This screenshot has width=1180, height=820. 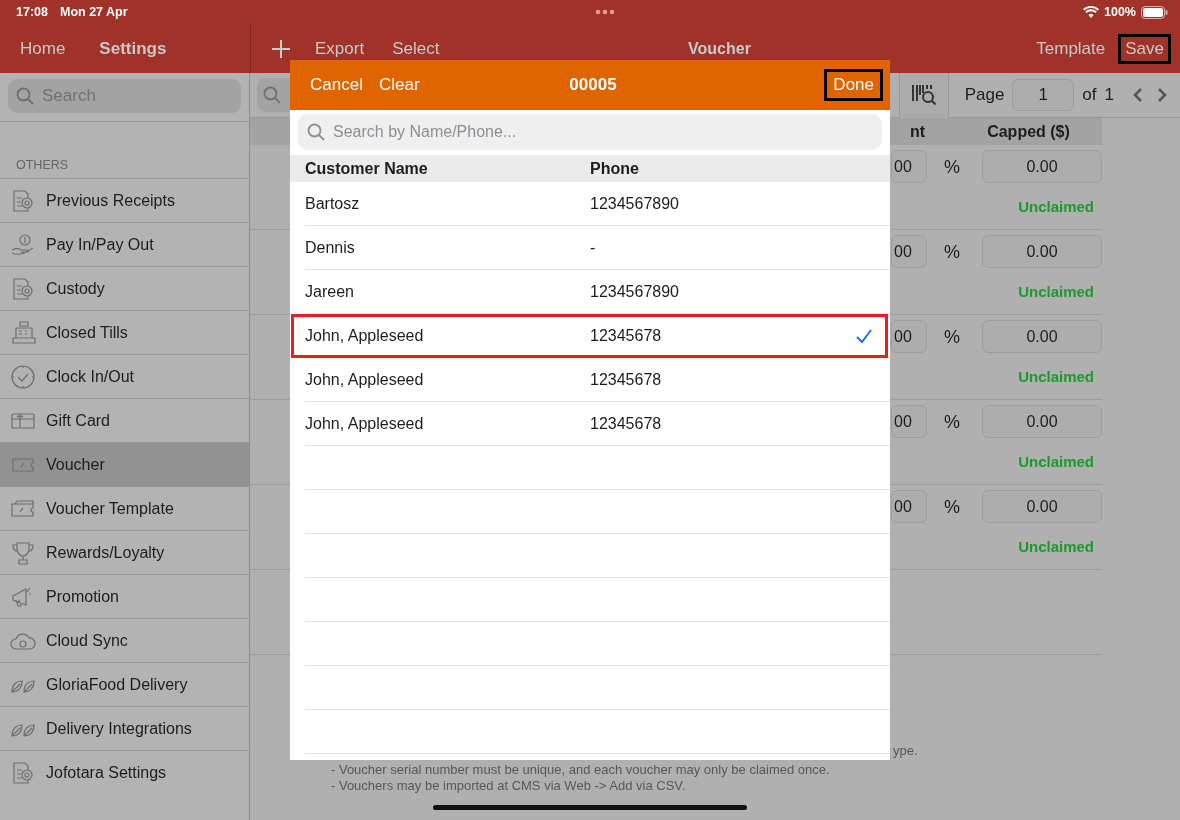 I want to click on sidebar-item: Promotion, so click(x=124, y=596).